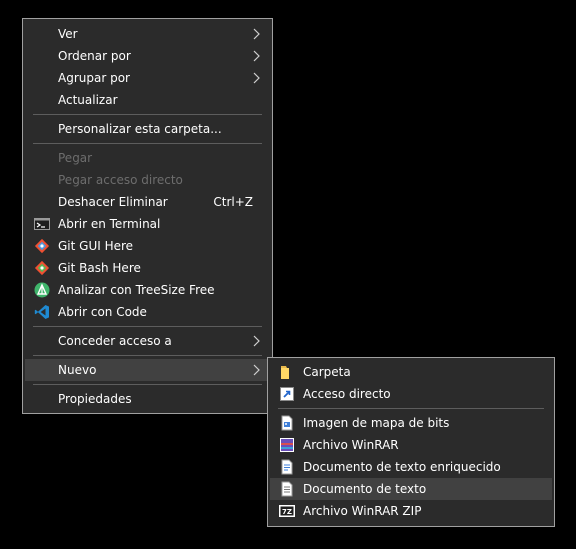  What do you see at coordinates (147, 246) in the screenshot?
I see `menu-item-git-gui: Git GUI Here` at bounding box center [147, 246].